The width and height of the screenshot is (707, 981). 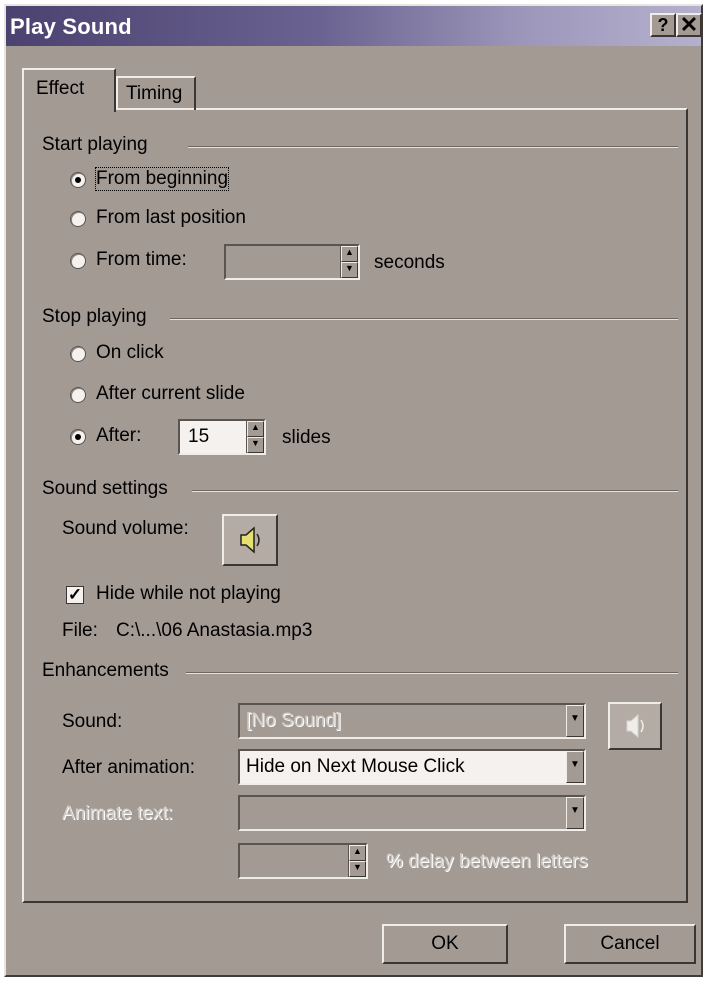 What do you see at coordinates (433, 147) in the screenshot?
I see `start-playing-divider` at bounding box center [433, 147].